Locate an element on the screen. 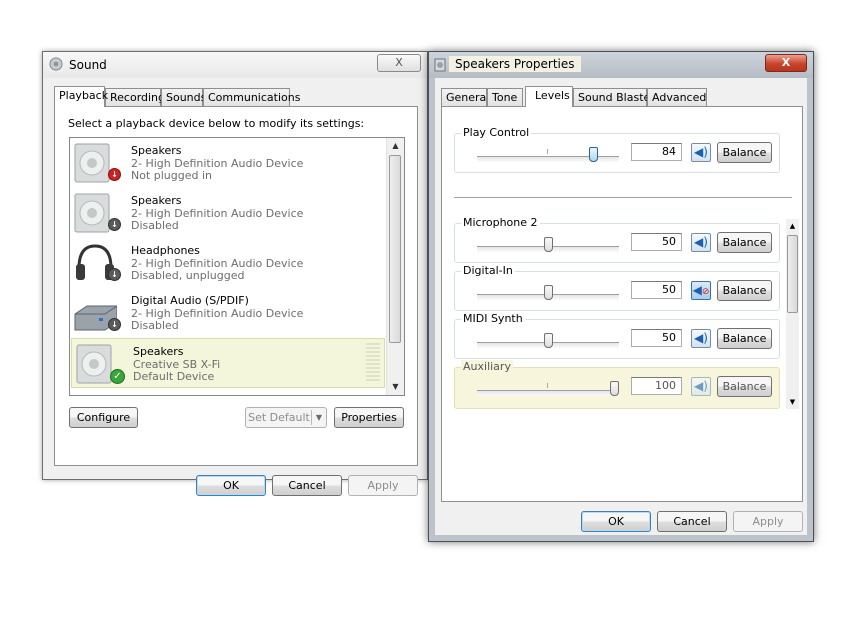 This screenshot has height=631, width=860. tab-advanced: Advanced is located at coordinates (677, 97).